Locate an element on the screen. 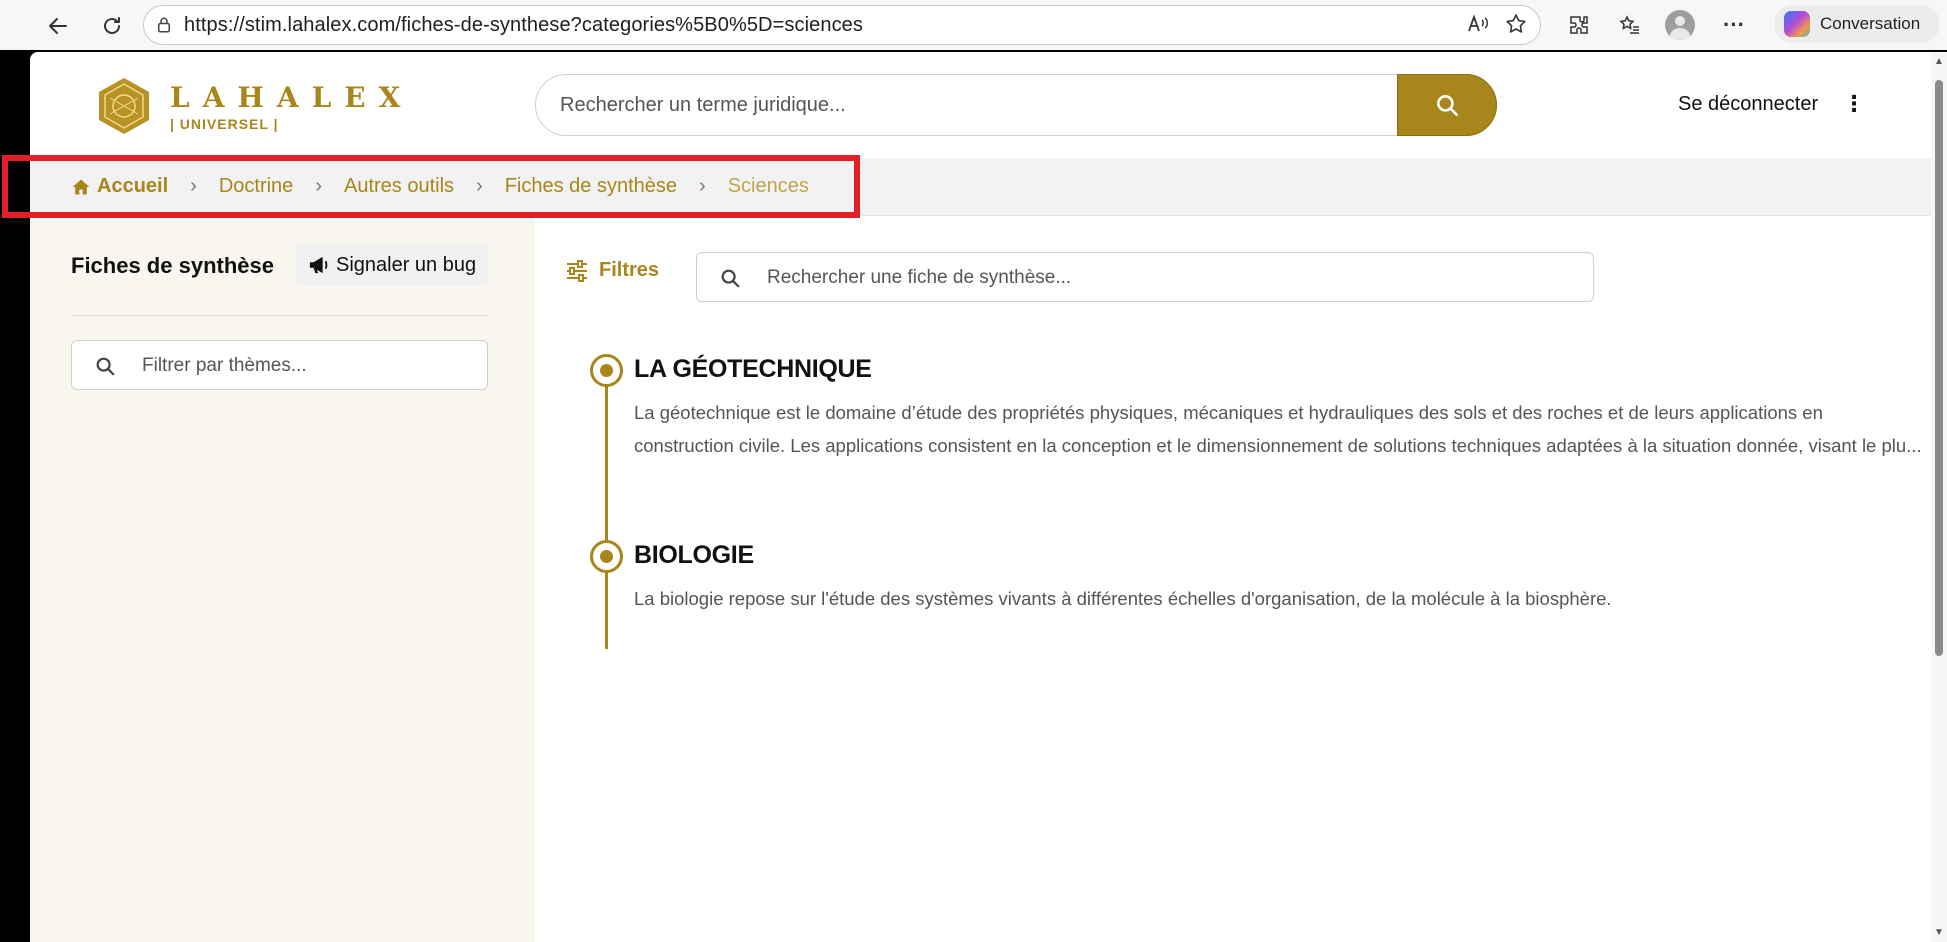 Image resolution: width=1947 pixels, height=942 pixels. scrollbar-thumb is located at coordinates (1939, 368).